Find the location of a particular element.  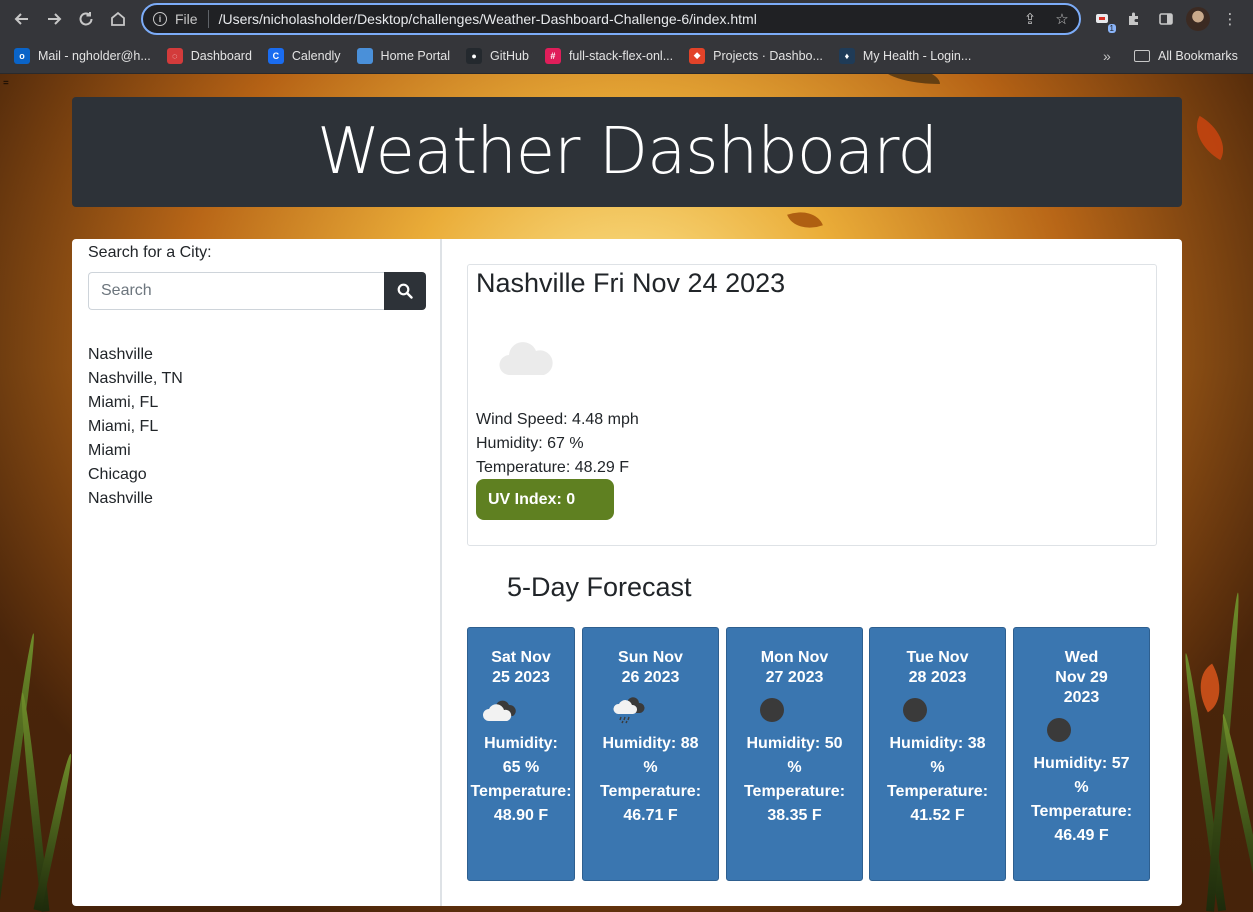

bookmark-label: Dashboard is located at coordinates (221, 55).